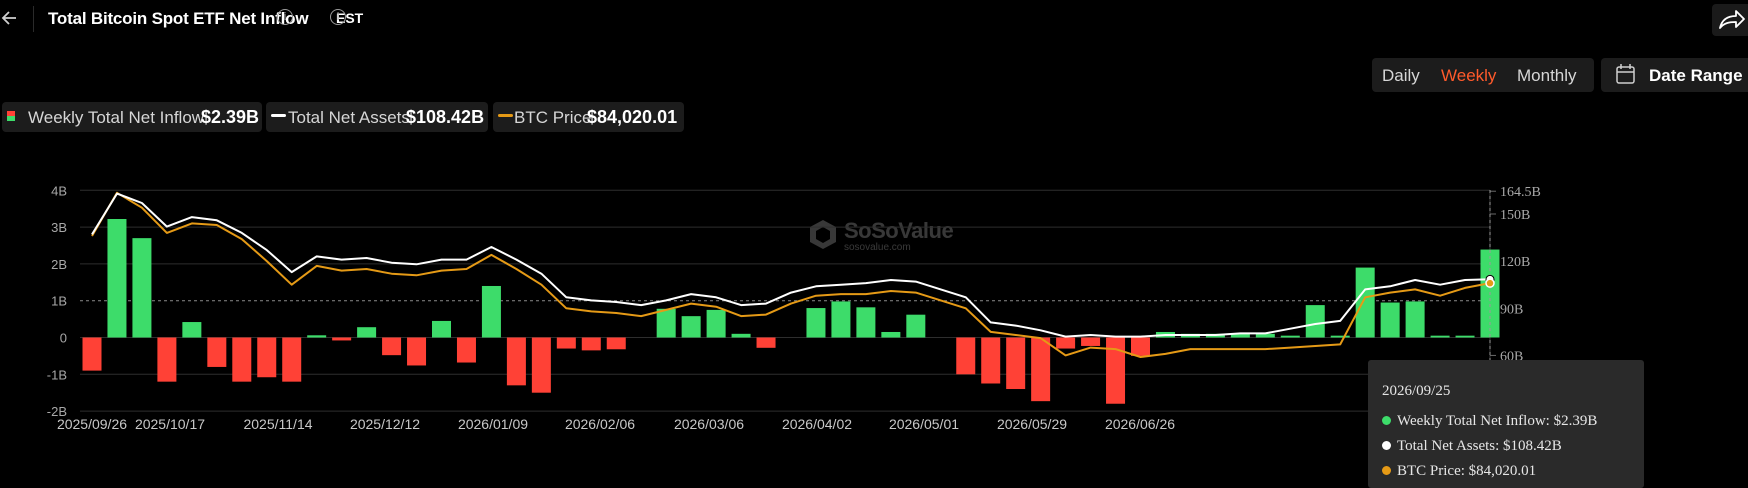  I want to click on tooltip-row-inflow: Weekly Total Net Inflow: $2.39B, so click(1489, 421).